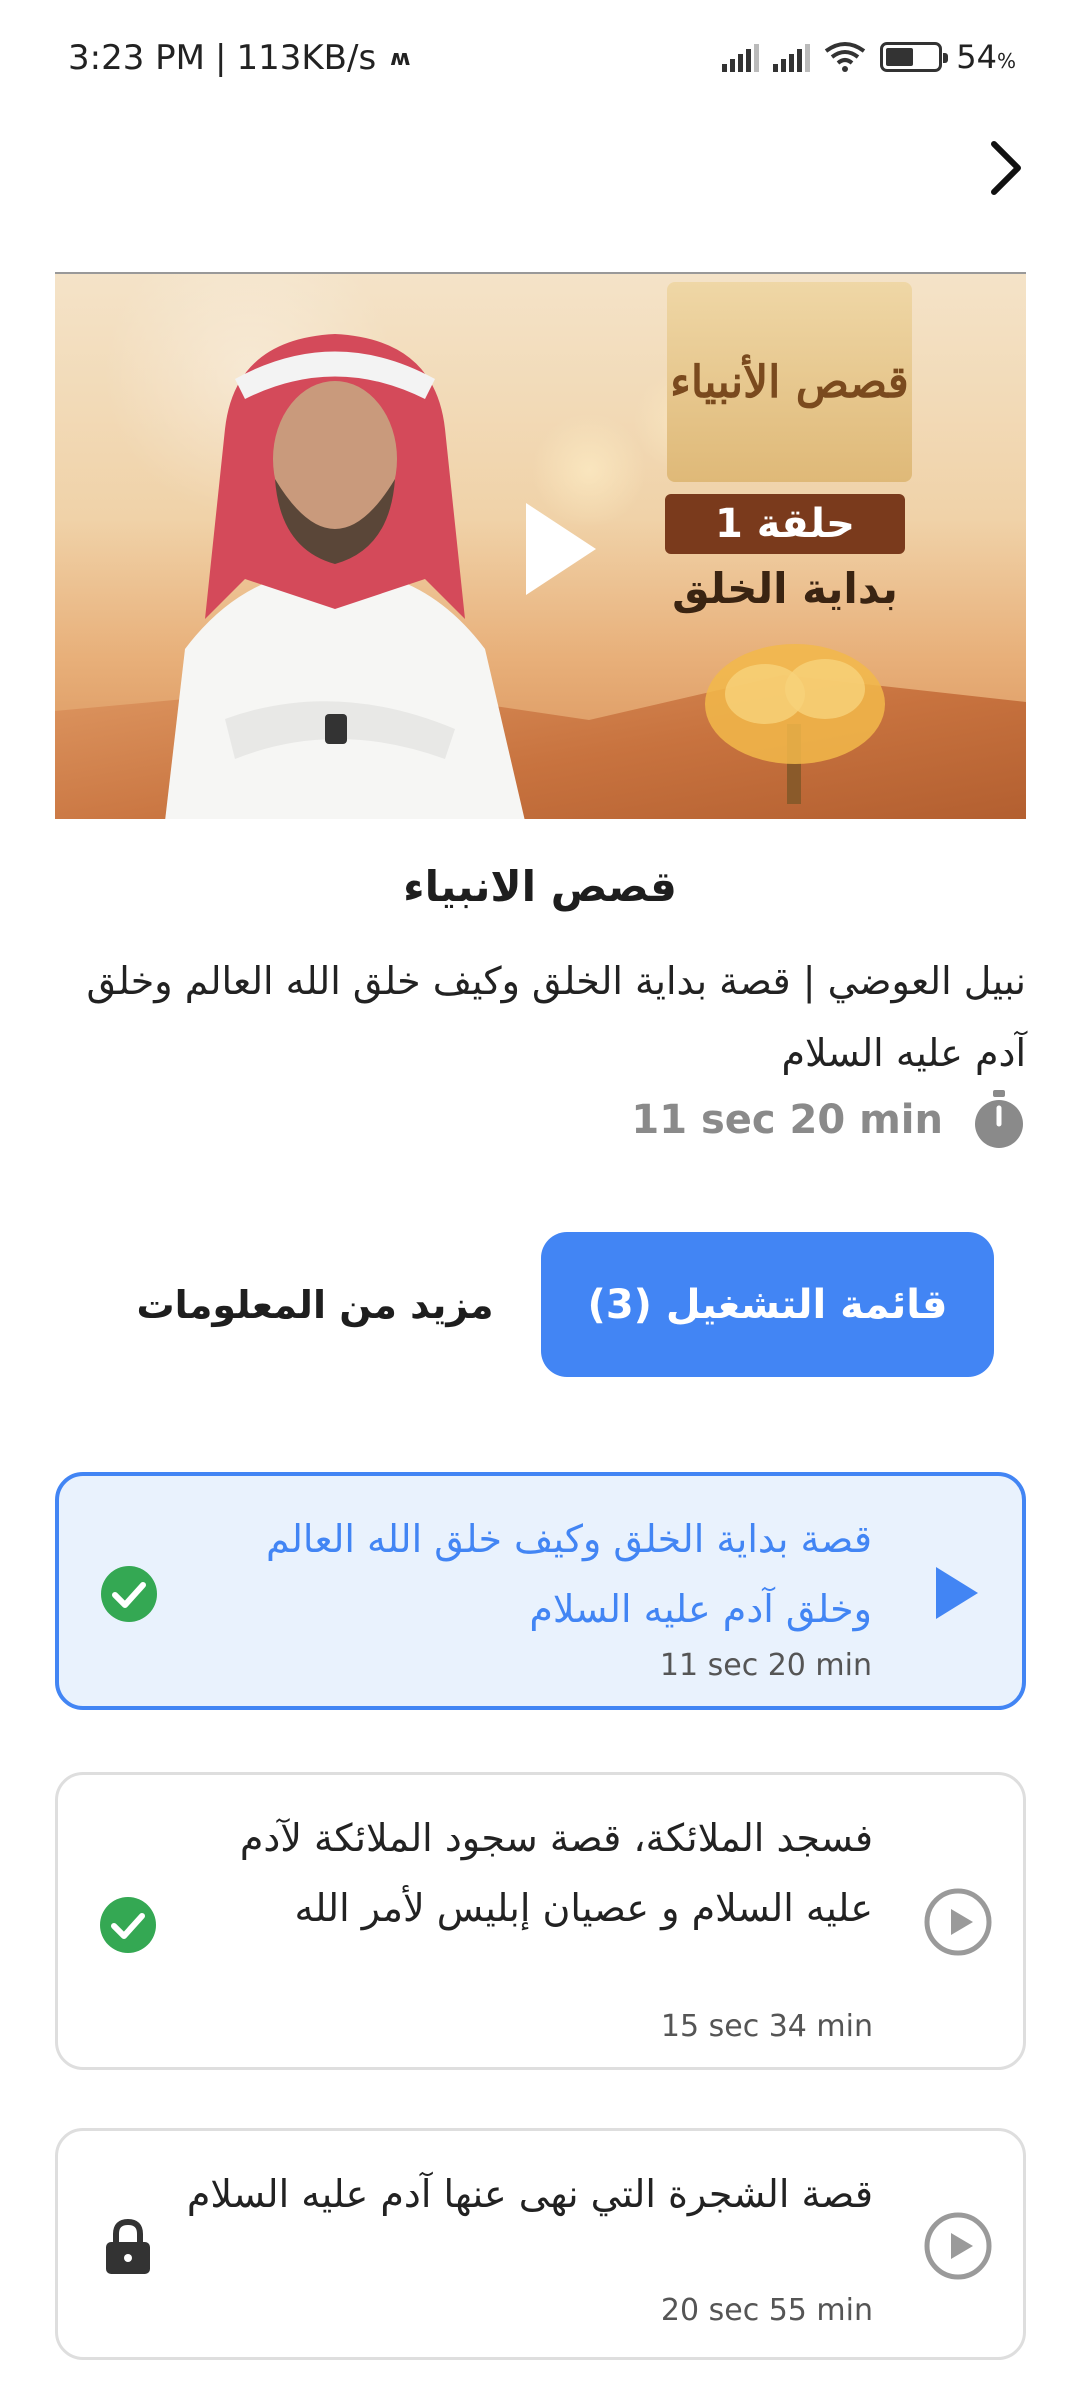 This screenshot has width=1080, height=2400. I want to click on episode-title: قصة الشجرة التي نهى عنها آدم عليه السلام, so click(529, 2194).